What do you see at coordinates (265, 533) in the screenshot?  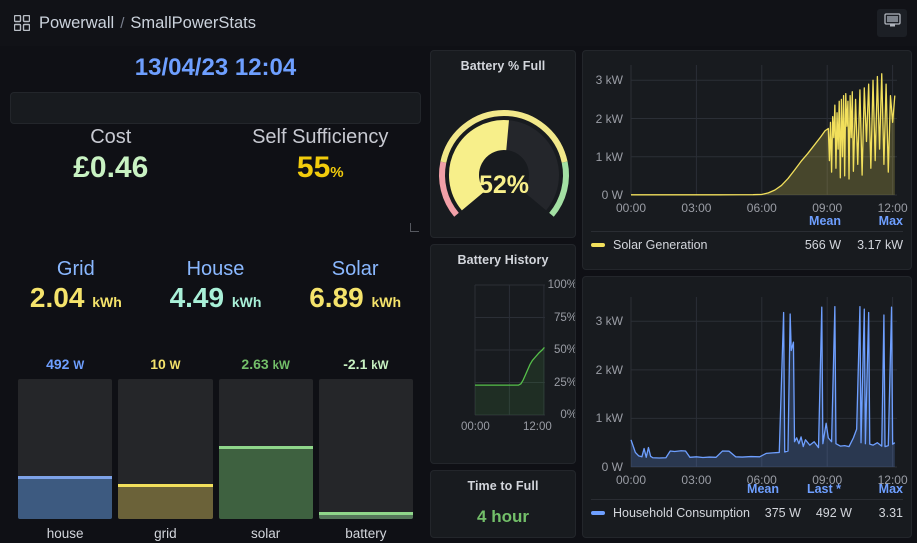 I see `bar-gauge-label: solar` at bounding box center [265, 533].